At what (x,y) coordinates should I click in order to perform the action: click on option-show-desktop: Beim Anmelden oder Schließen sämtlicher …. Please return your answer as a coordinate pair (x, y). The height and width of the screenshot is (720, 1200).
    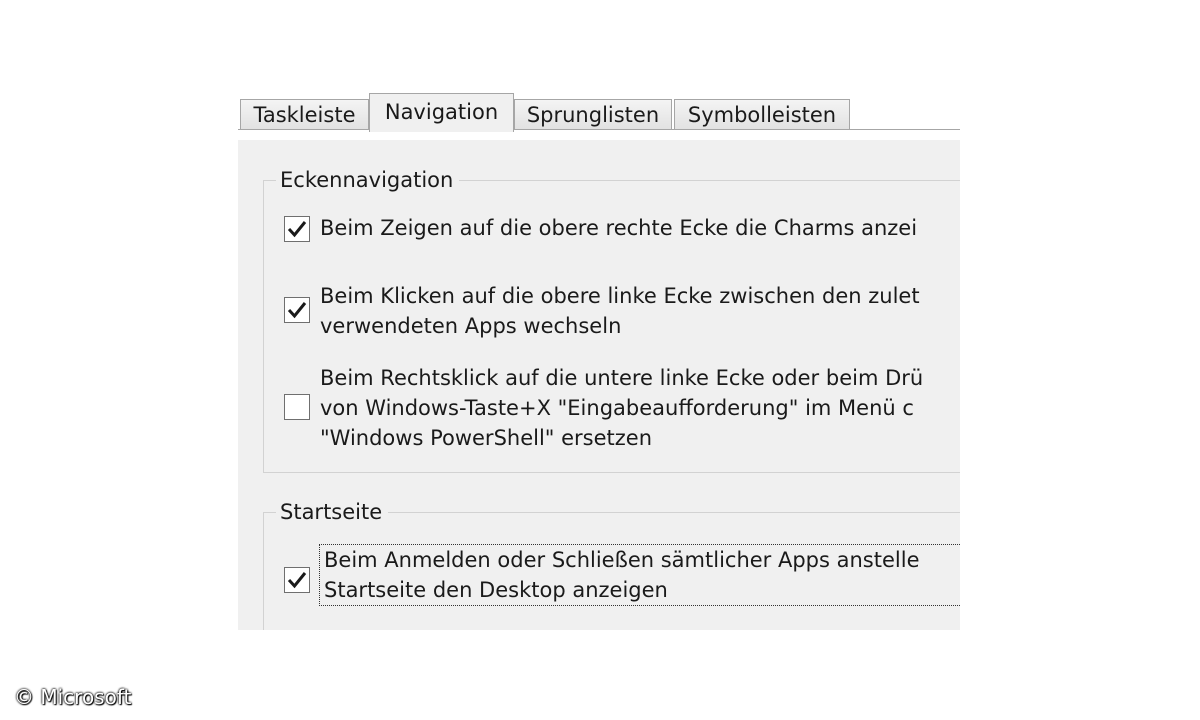
    Looking at the image, I should click on (622, 577).